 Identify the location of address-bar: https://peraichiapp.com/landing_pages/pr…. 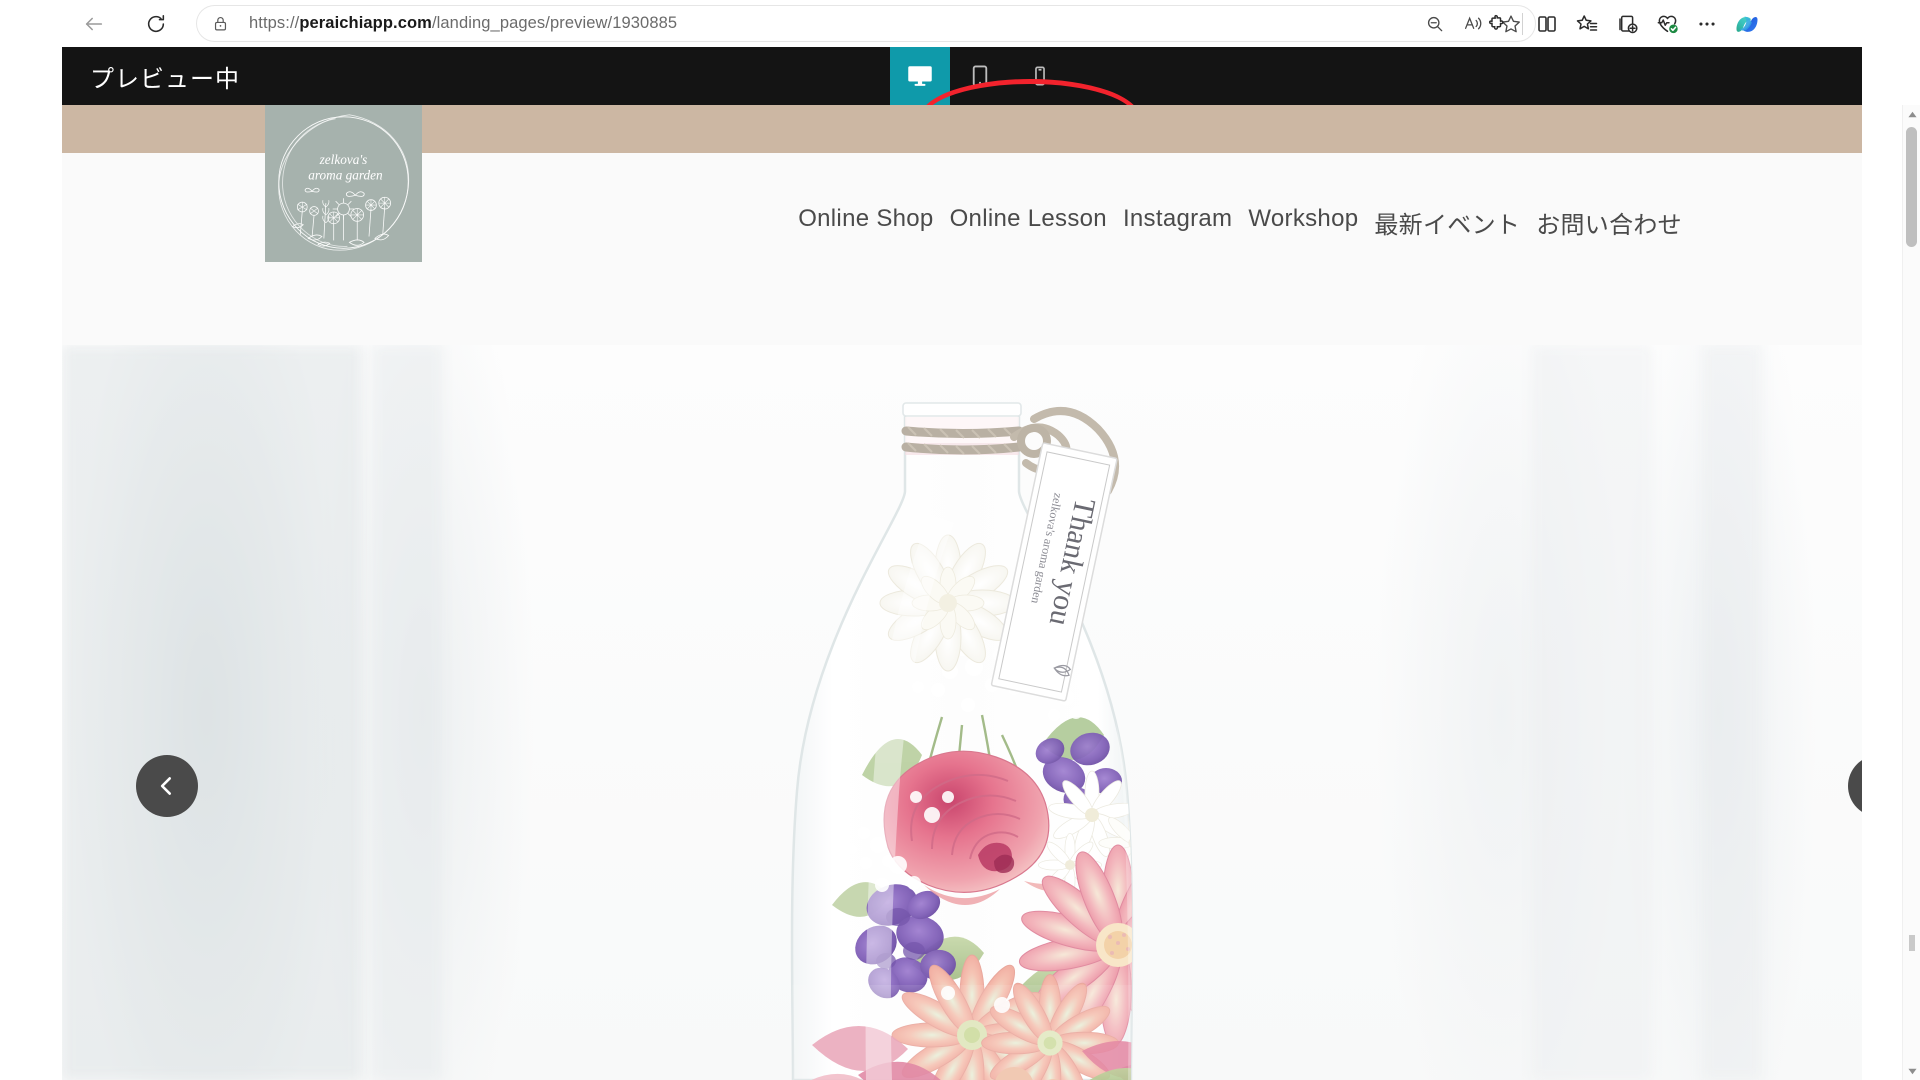
(866, 23).